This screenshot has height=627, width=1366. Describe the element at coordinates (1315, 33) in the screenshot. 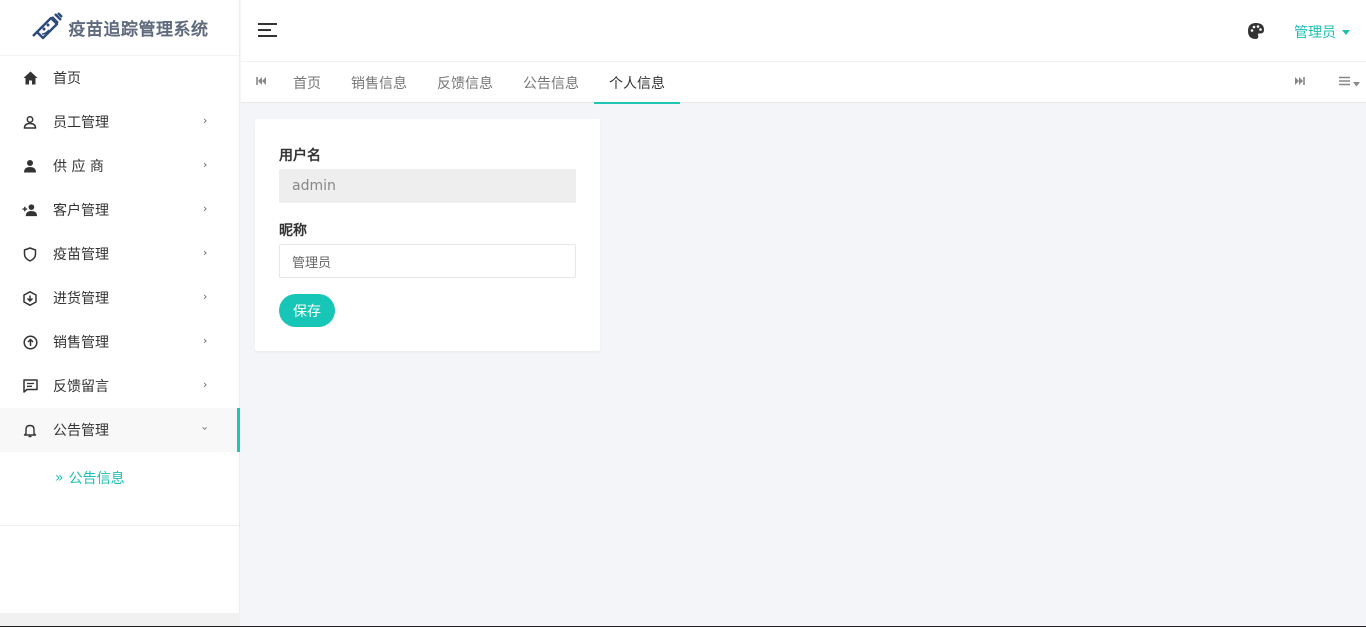

I see `user-name: 管理员` at that location.